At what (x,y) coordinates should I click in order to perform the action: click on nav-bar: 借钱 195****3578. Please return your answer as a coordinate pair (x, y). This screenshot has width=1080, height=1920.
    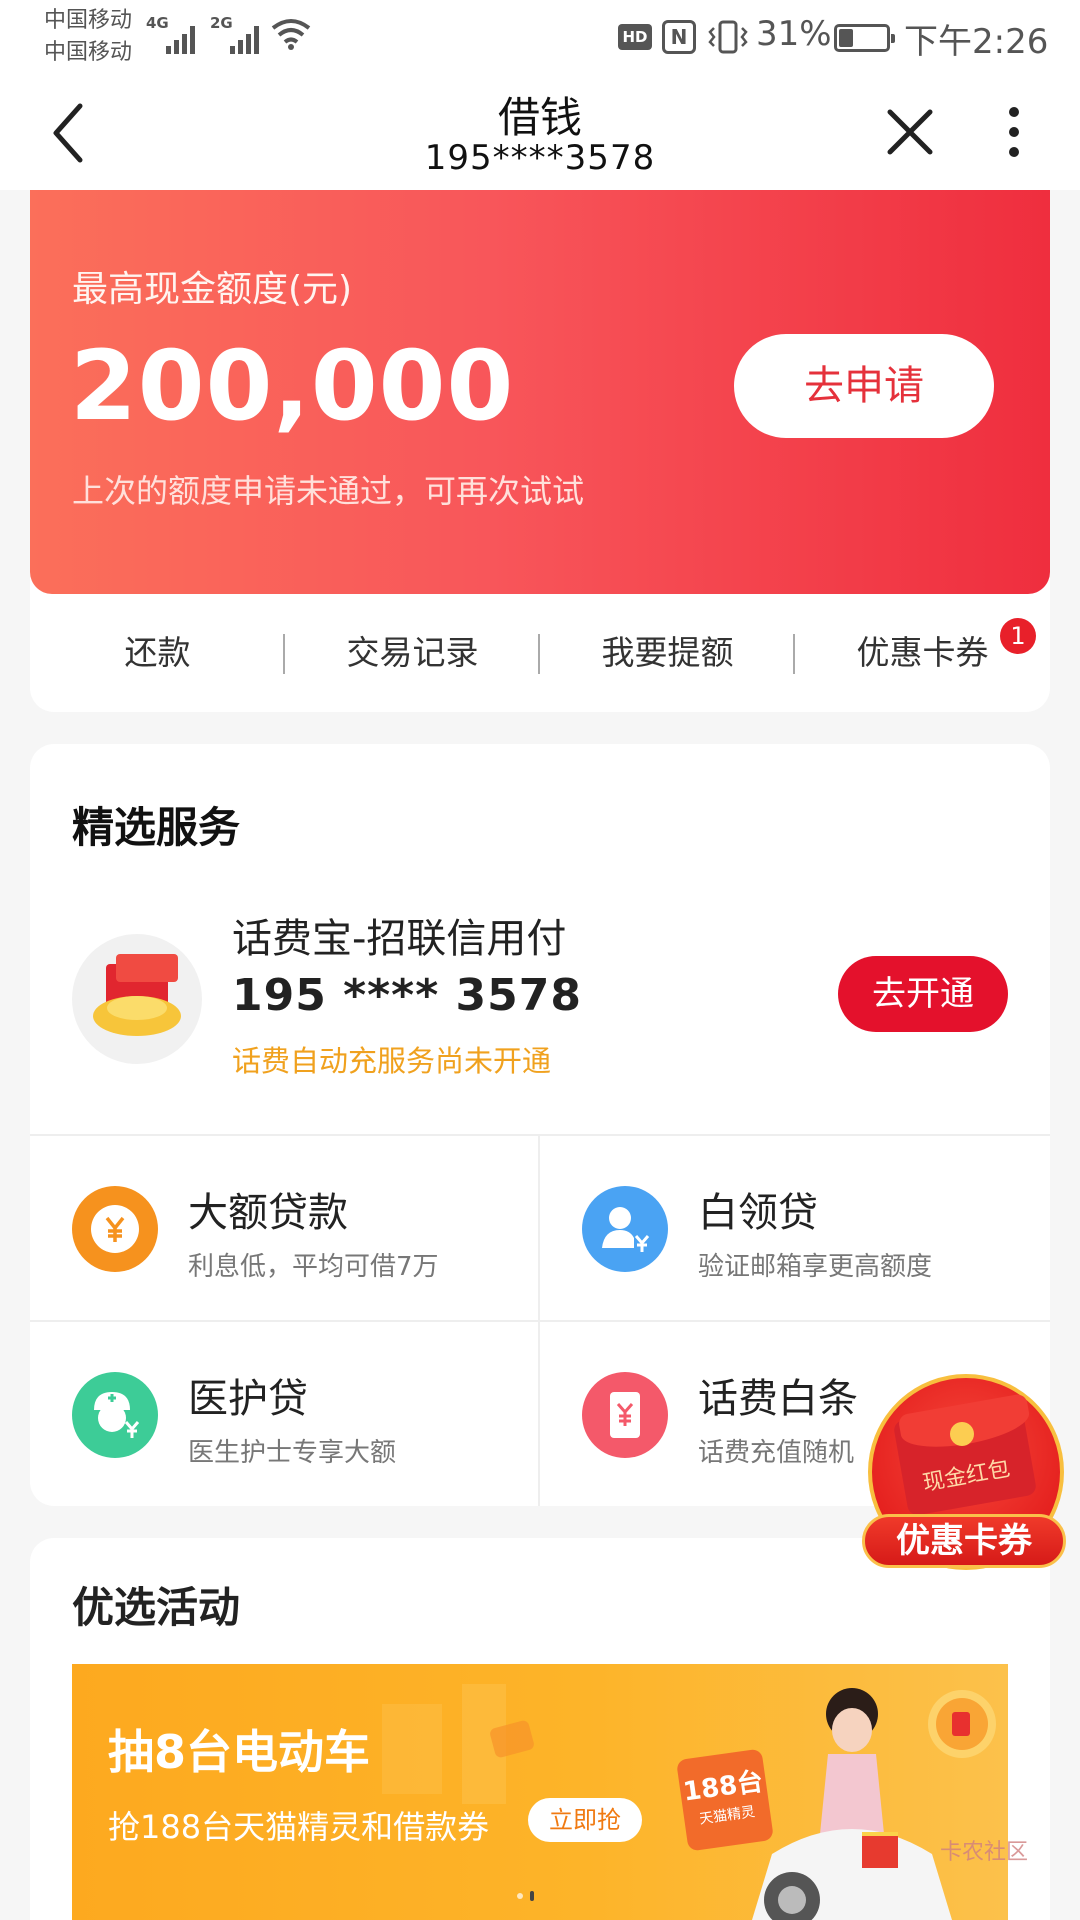
    Looking at the image, I should click on (540, 134).